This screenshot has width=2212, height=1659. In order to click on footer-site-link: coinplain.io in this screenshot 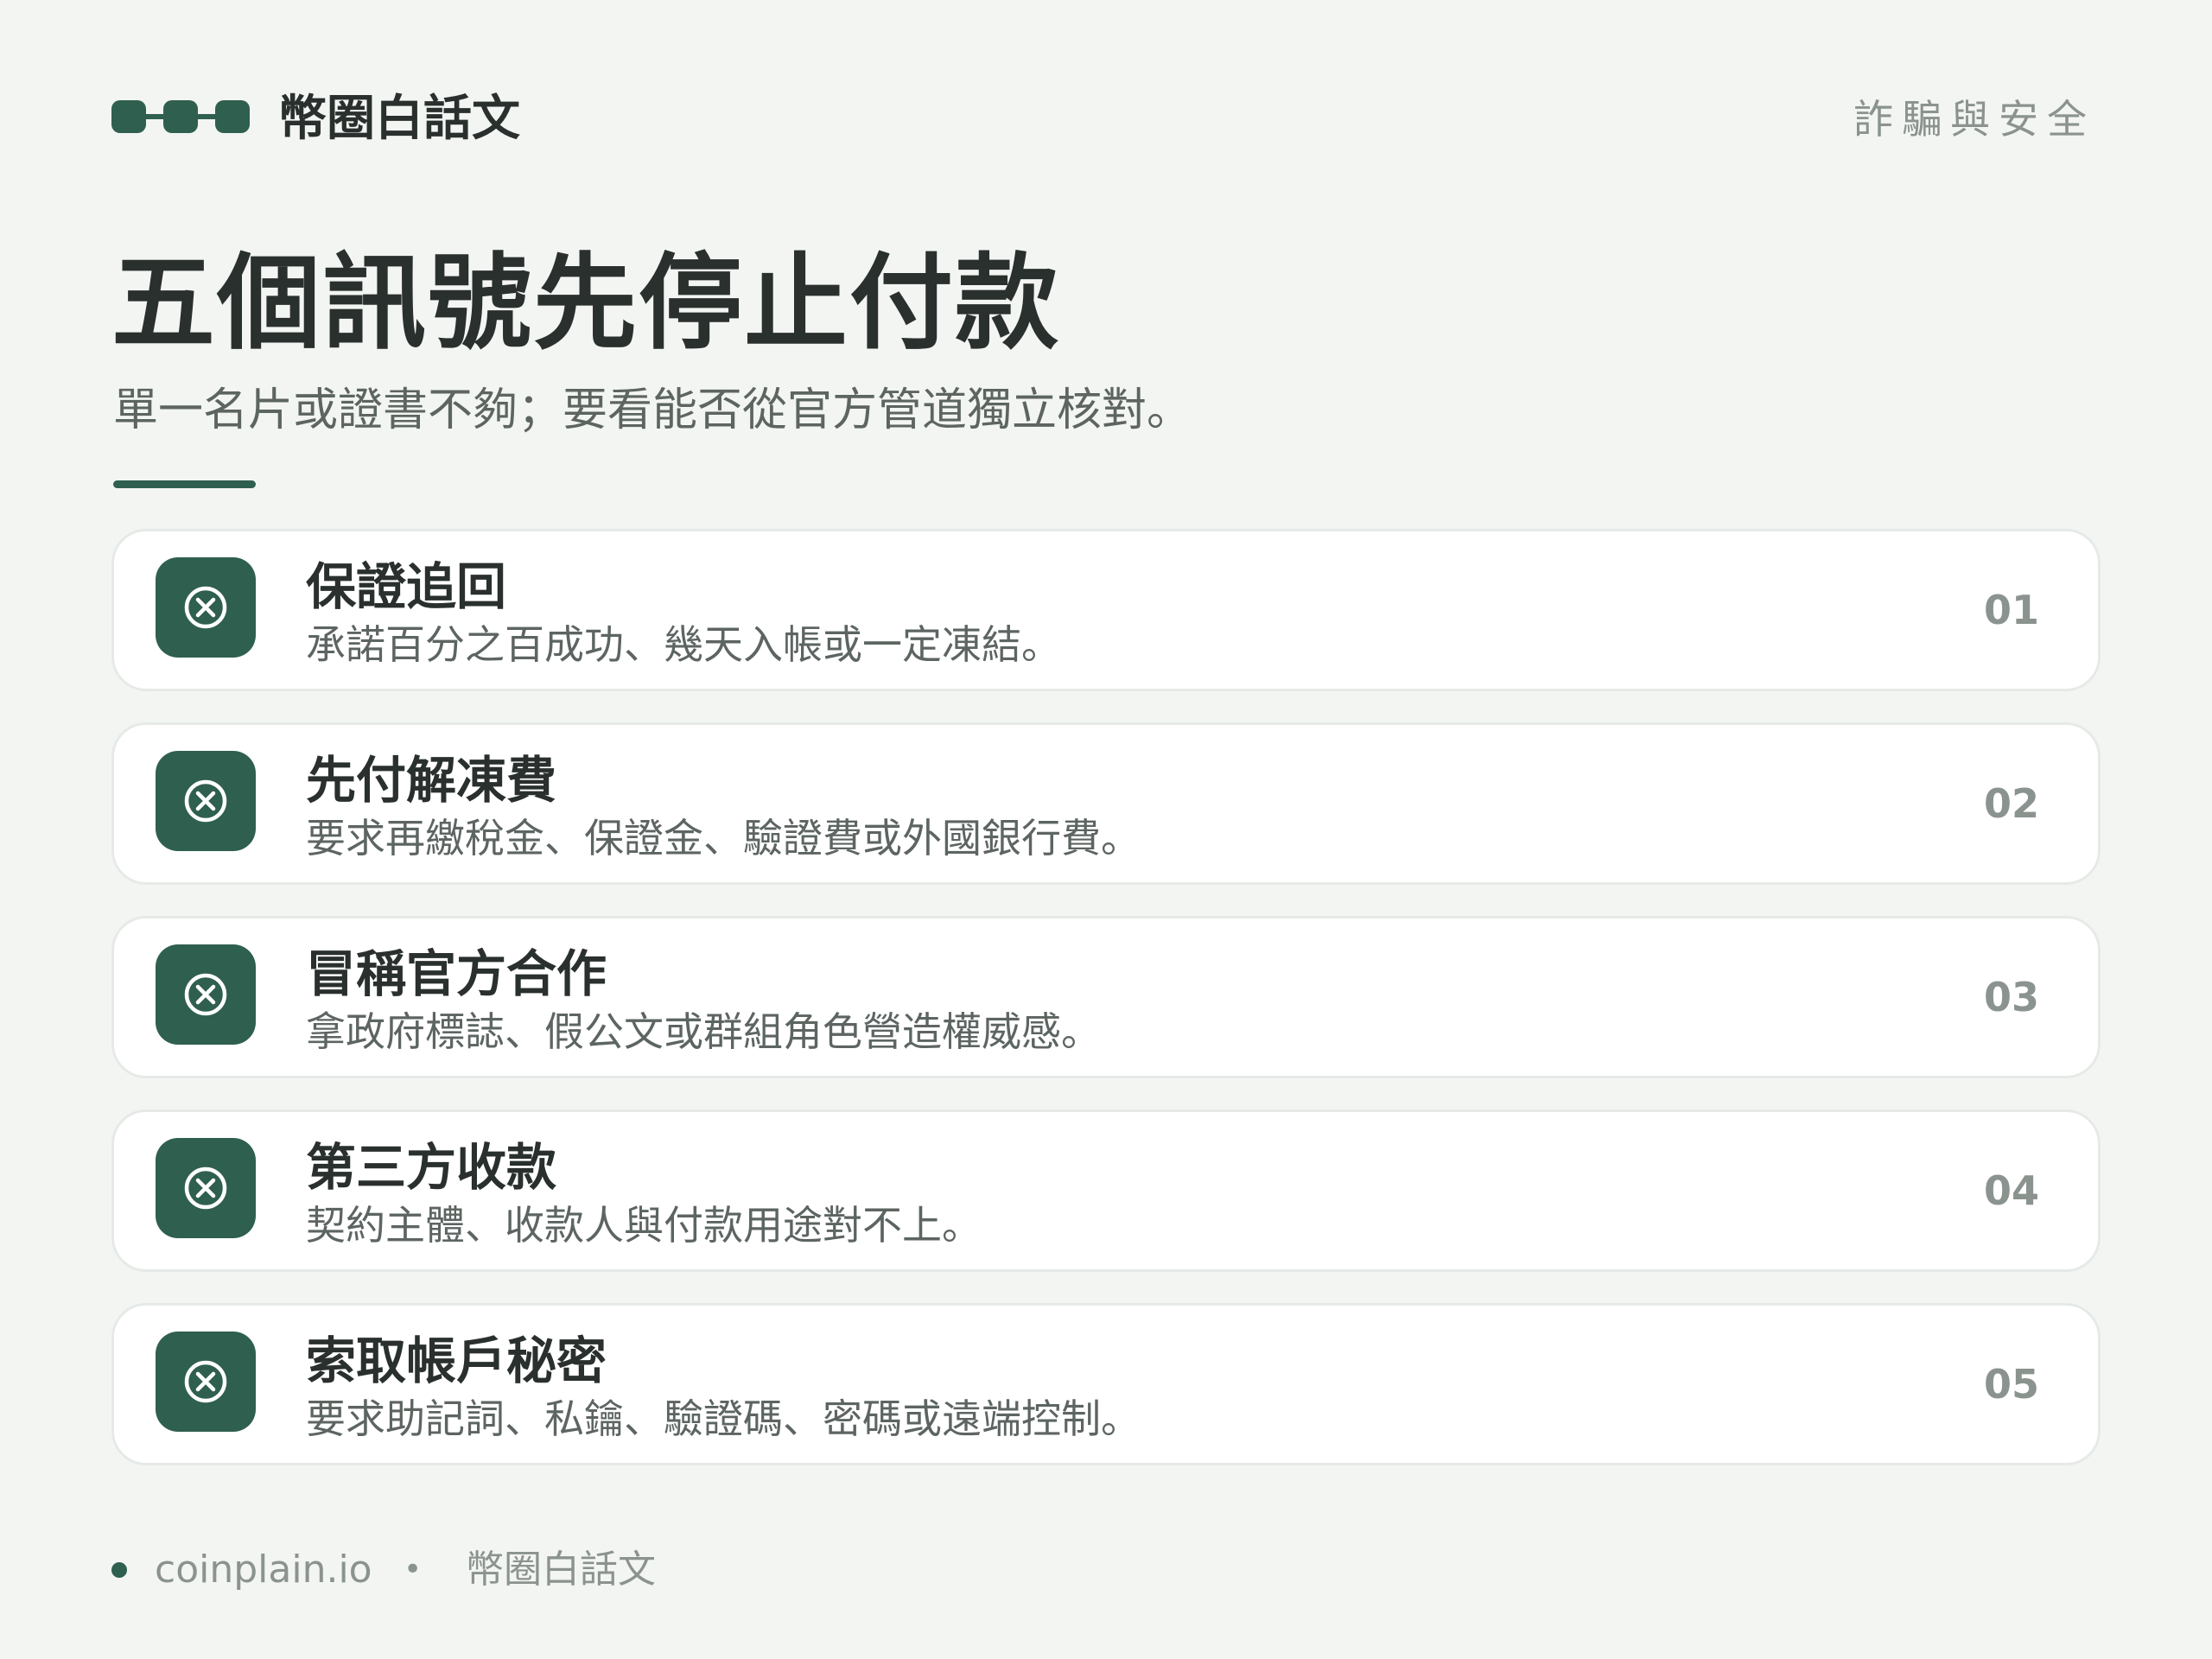, I will do `click(263, 1570)`.